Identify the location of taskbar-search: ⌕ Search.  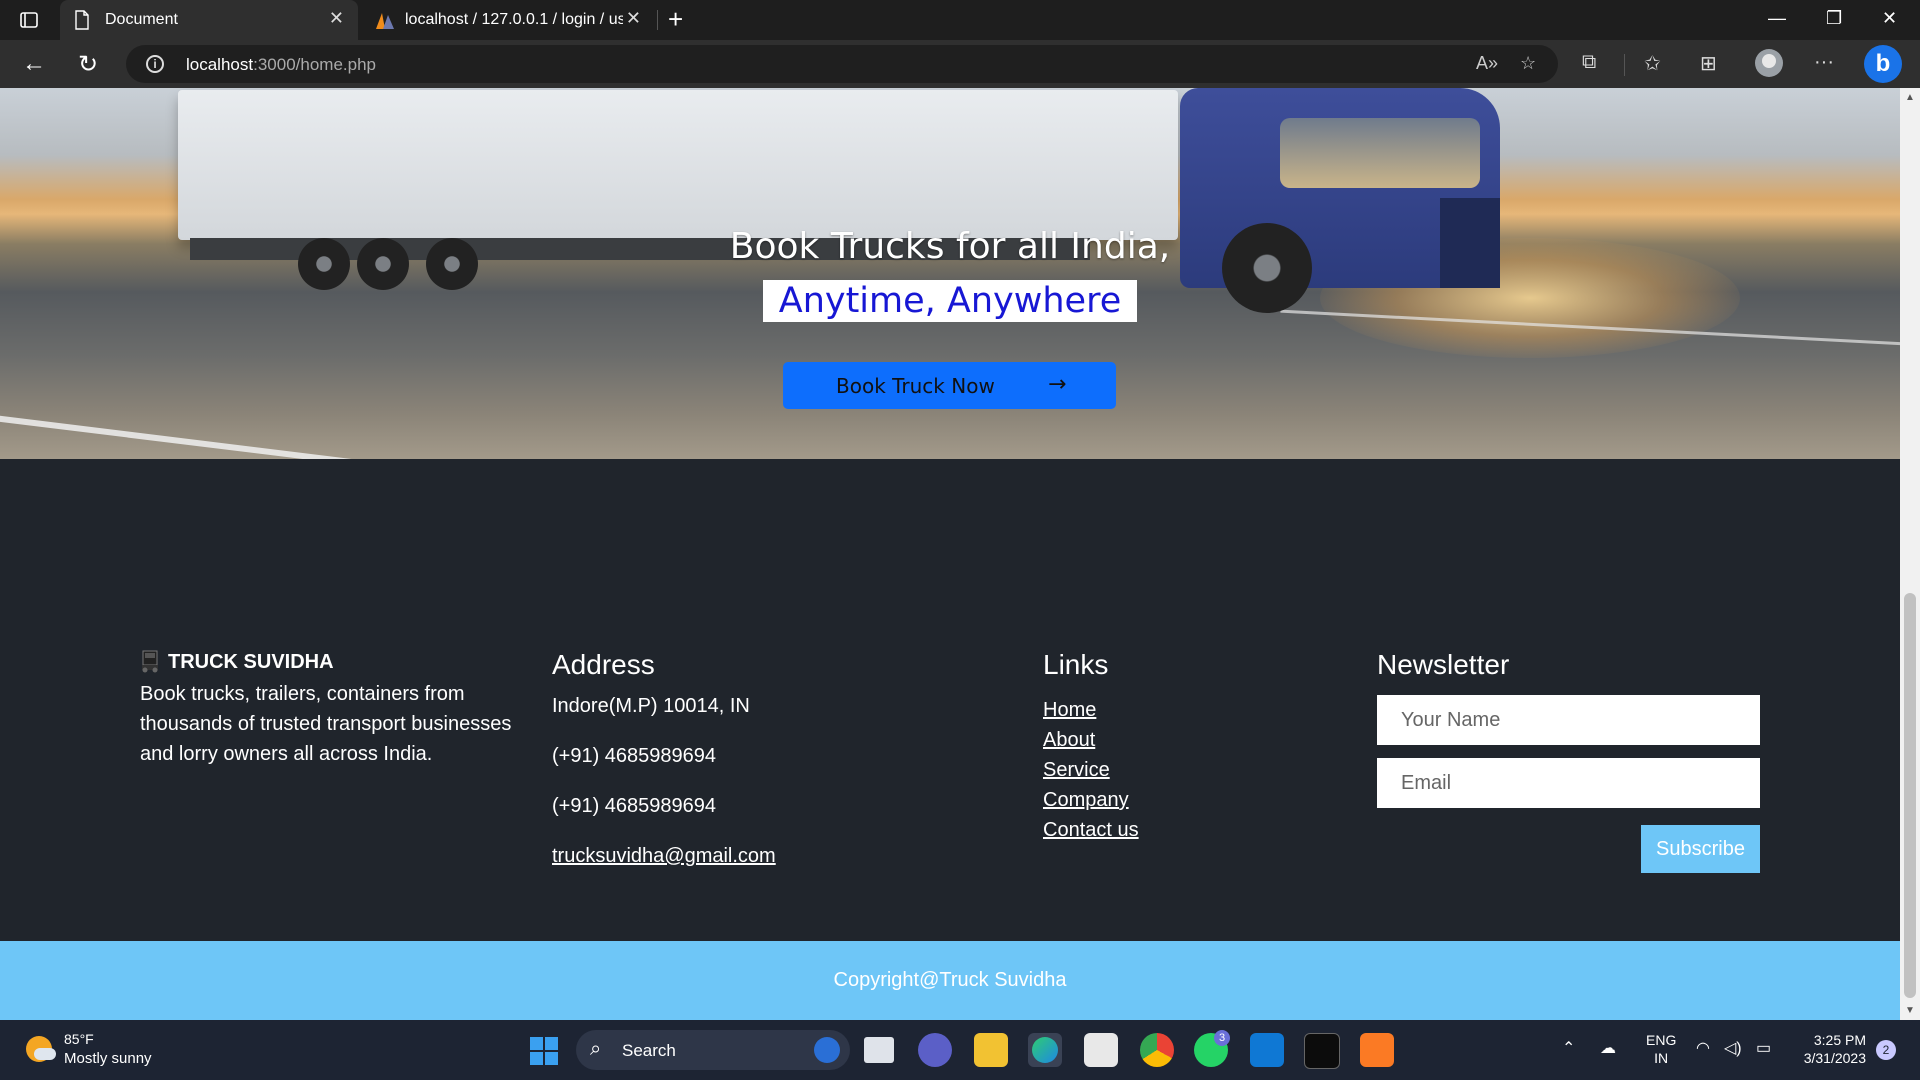
(713, 1050).